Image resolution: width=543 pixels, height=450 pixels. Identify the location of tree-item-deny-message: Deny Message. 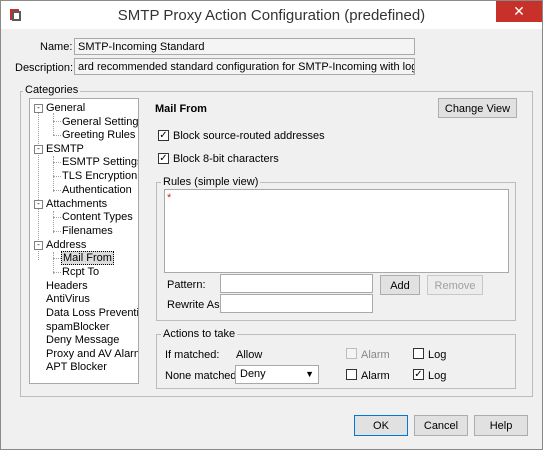
(82, 340).